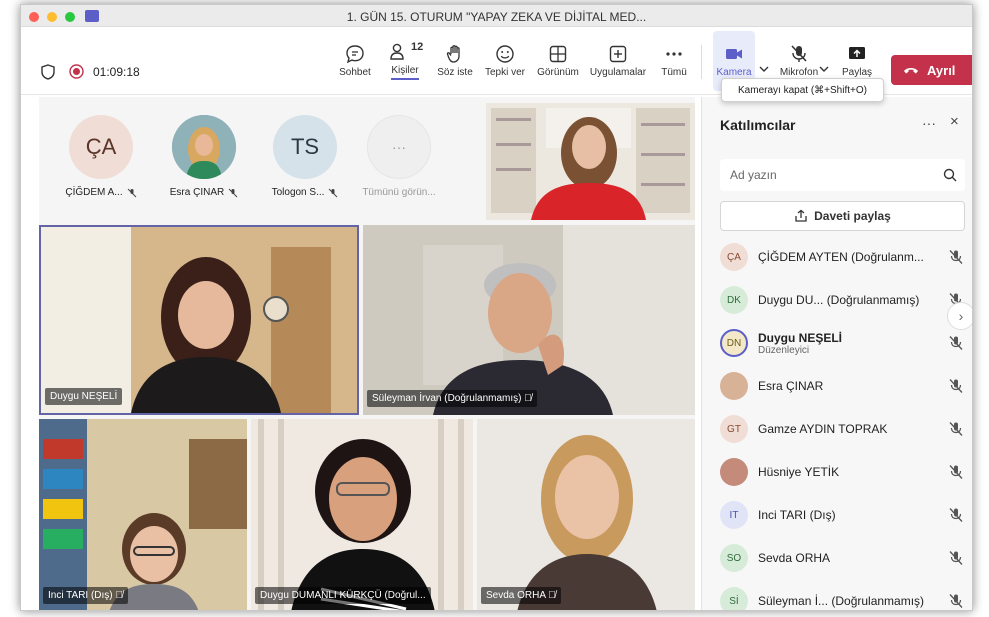 The width and height of the screenshot is (989, 617). What do you see at coordinates (116, 72) in the screenshot?
I see `meeting-timer: 01:09:18` at bounding box center [116, 72].